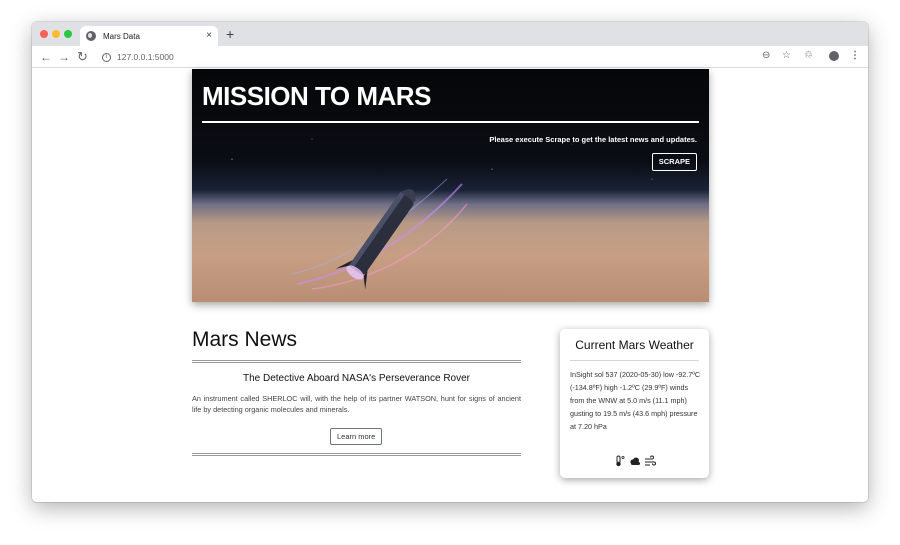 Image resolution: width=900 pixels, height=545 pixels. What do you see at coordinates (634, 360) in the screenshot?
I see `weather-divider` at bounding box center [634, 360].